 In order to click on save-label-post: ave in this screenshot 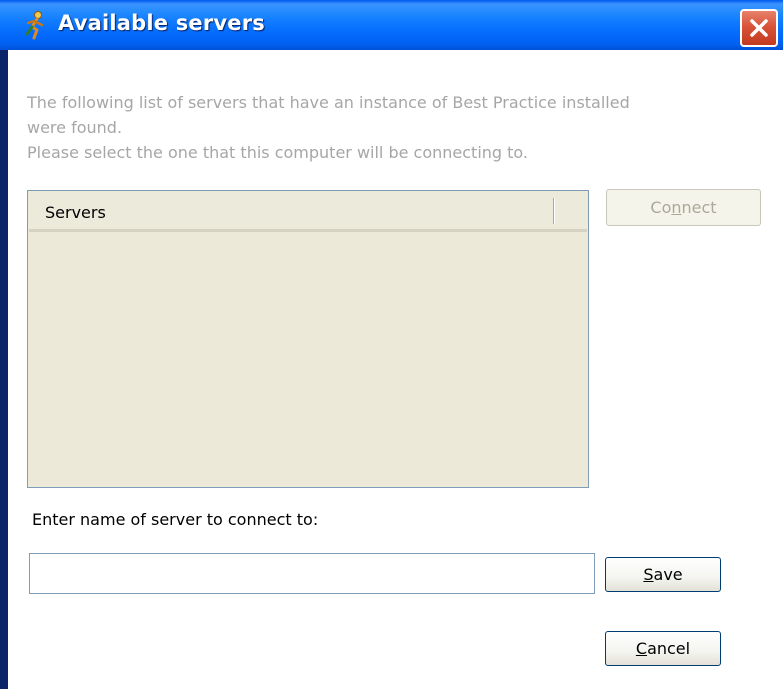, I will do `click(668, 574)`.